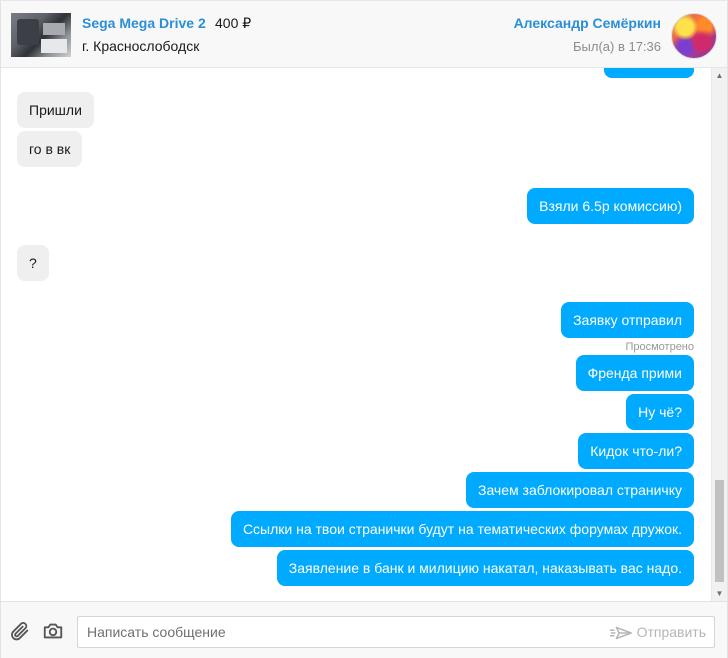 The image size is (728, 658). What do you see at coordinates (50, 149) in the screenshot?
I see `message-bubble-incoming: го в вк` at bounding box center [50, 149].